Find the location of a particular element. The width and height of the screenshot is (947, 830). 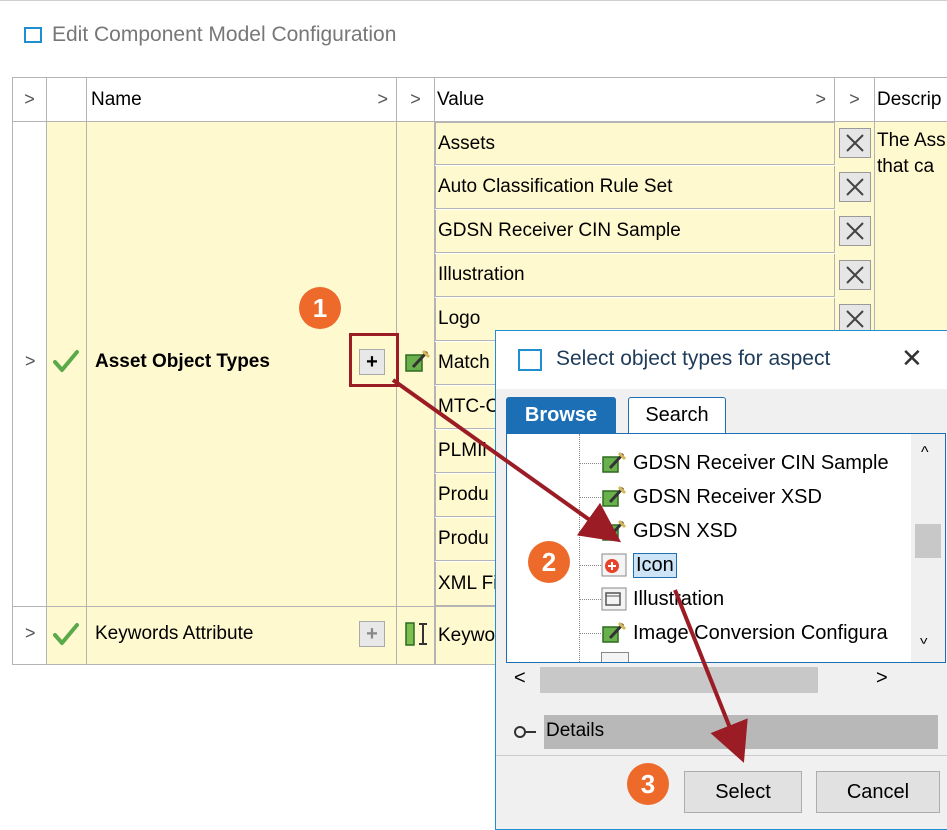

cancel-button: Cancel is located at coordinates (878, 792).